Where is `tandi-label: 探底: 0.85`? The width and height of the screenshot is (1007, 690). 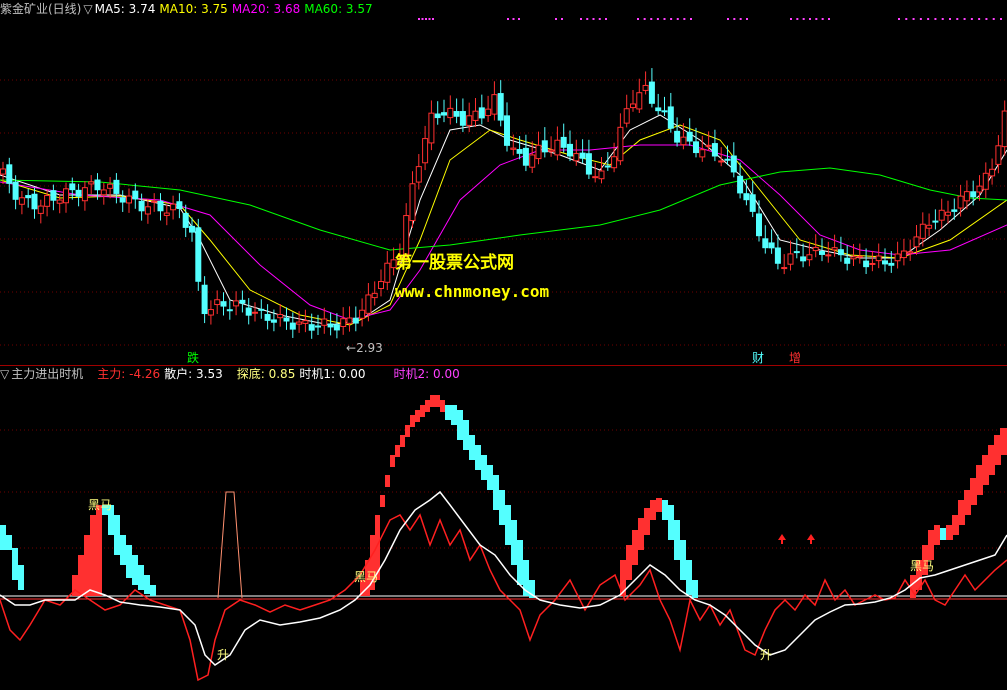
tandi-label: 探底: 0.85 is located at coordinates (266, 374).